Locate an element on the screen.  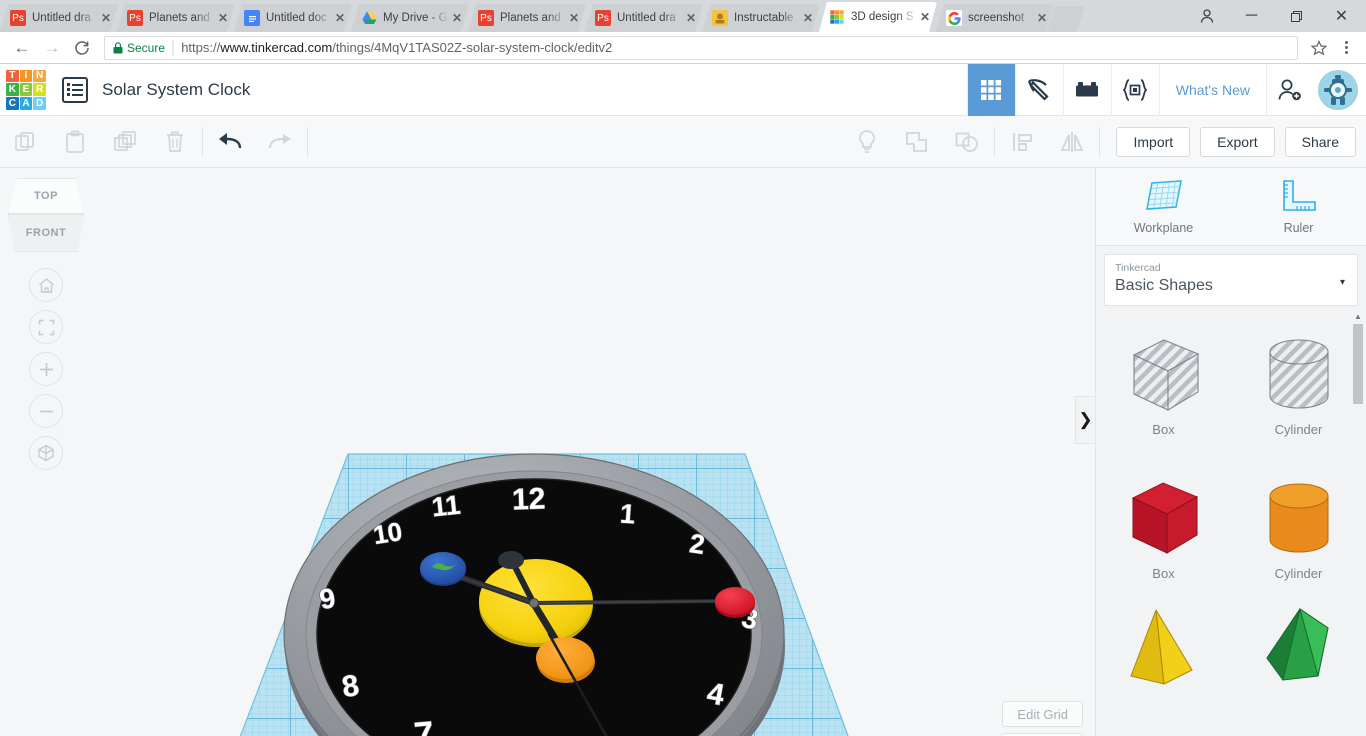
polyhedron-green-icon is located at coordinates (1297, 644).